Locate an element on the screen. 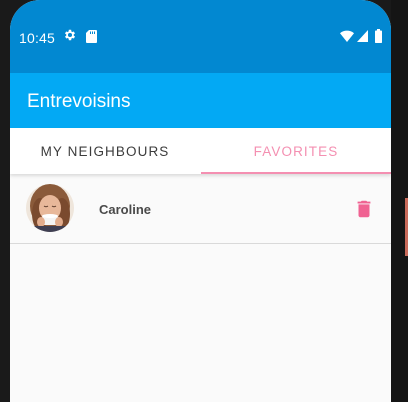 The image size is (408, 402). tab-bar: MY NEIGHBOURS FAVORITES is located at coordinates (200, 151).